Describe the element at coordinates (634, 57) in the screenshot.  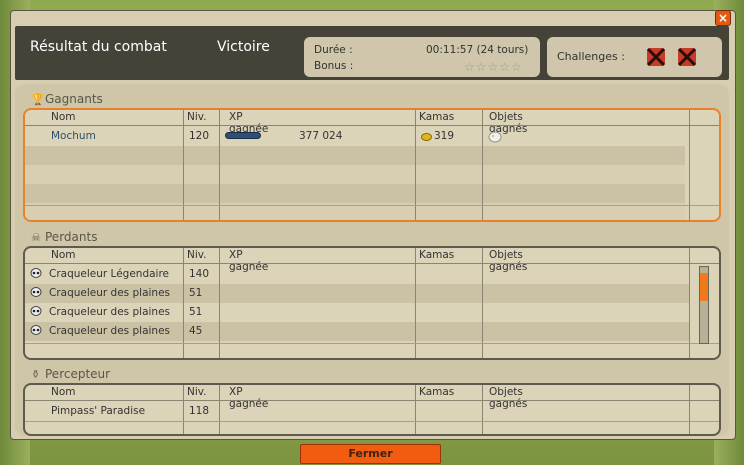
I see `challenges-box: Challenges :` at that location.